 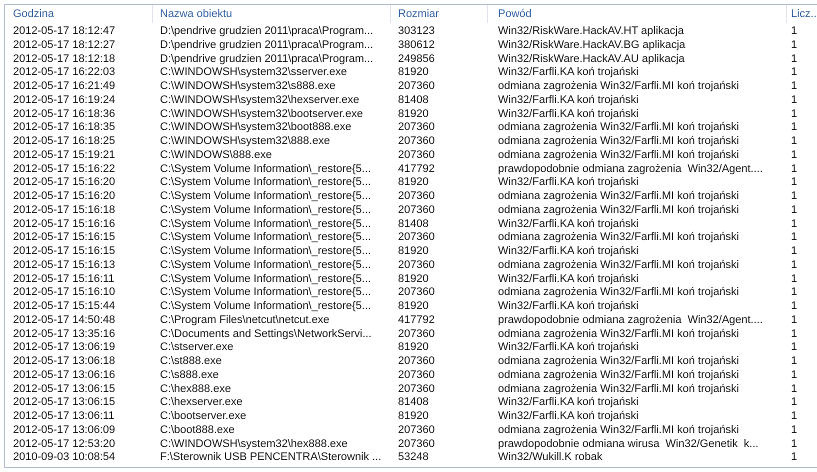 What do you see at coordinates (272, 14) in the screenshot?
I see `column-header: Nazwa obiektu` at bounding box center [272, 14].